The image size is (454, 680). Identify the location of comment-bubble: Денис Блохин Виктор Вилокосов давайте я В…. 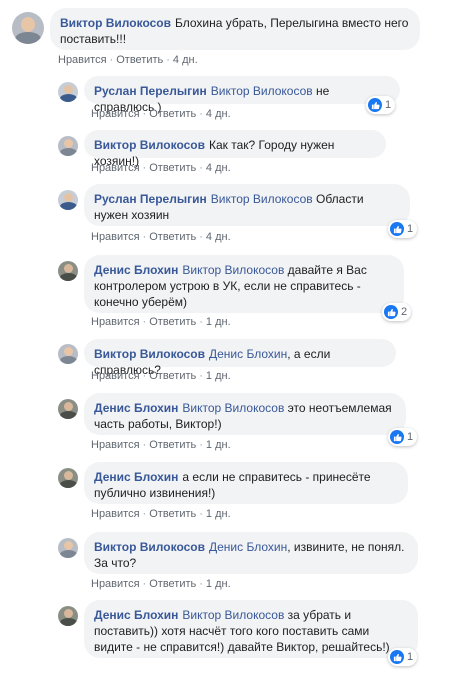
(244, 284).